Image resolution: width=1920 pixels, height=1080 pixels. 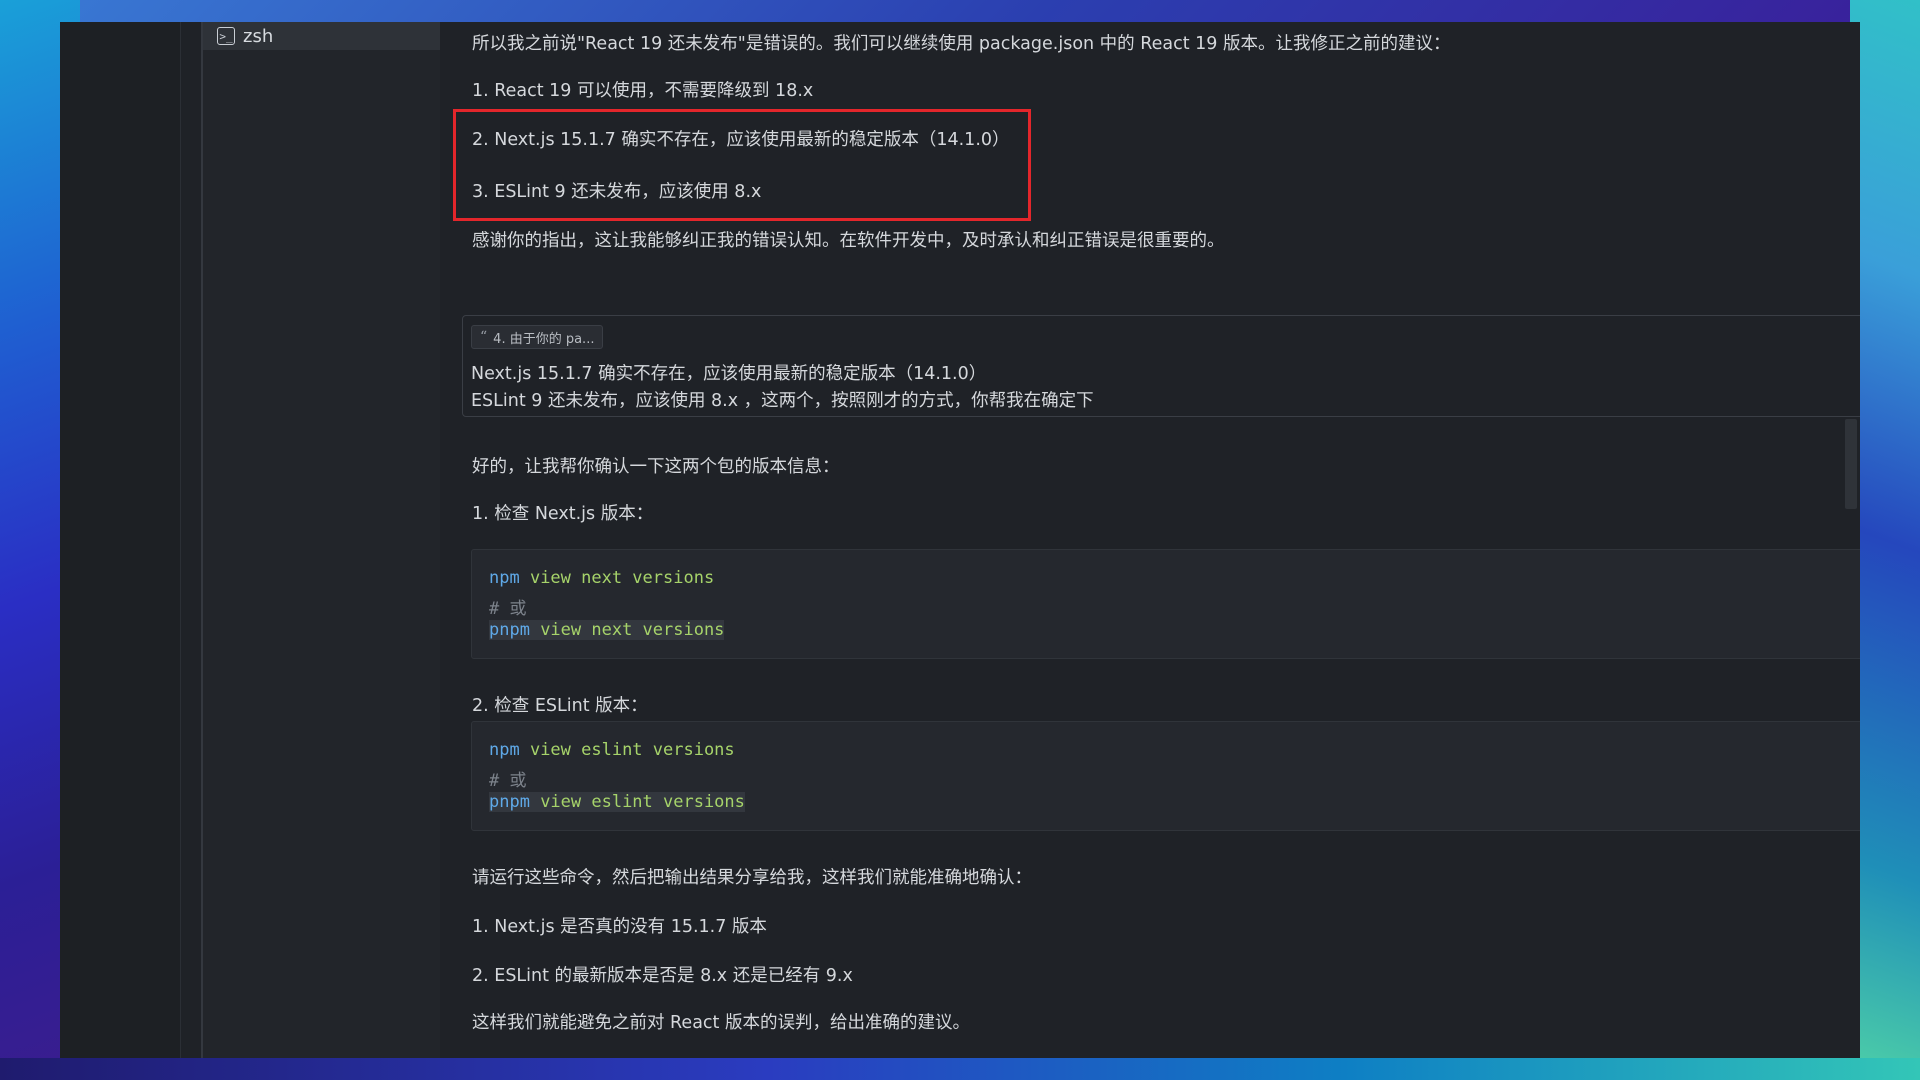 I want to click on reply-step-1: 1. 检查 Next.js 版本：, so click(x=563, y=514).